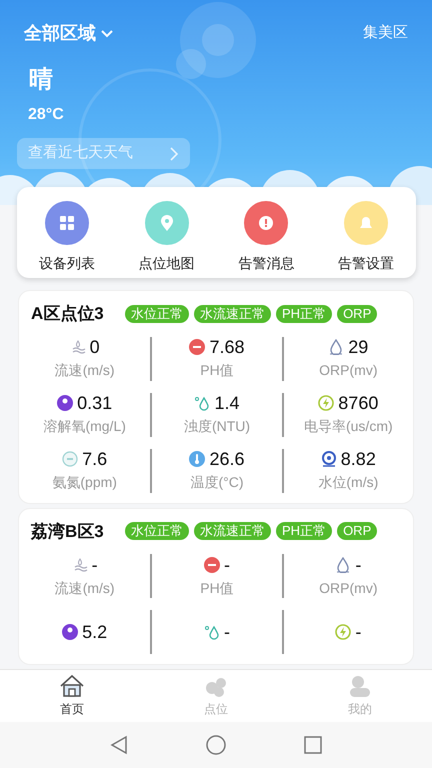 Image resolution: width=432 pixels, height=768 pixels. I want to click on devices-icon, so click(66, 223).